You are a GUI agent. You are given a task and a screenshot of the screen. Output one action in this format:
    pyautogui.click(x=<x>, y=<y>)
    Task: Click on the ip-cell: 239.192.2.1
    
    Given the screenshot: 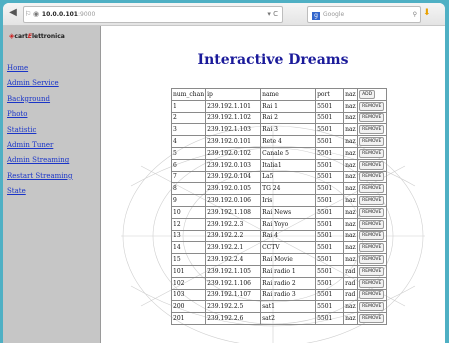 What is the action you would take?
    pyautogui.click(x=233, y=248)
    